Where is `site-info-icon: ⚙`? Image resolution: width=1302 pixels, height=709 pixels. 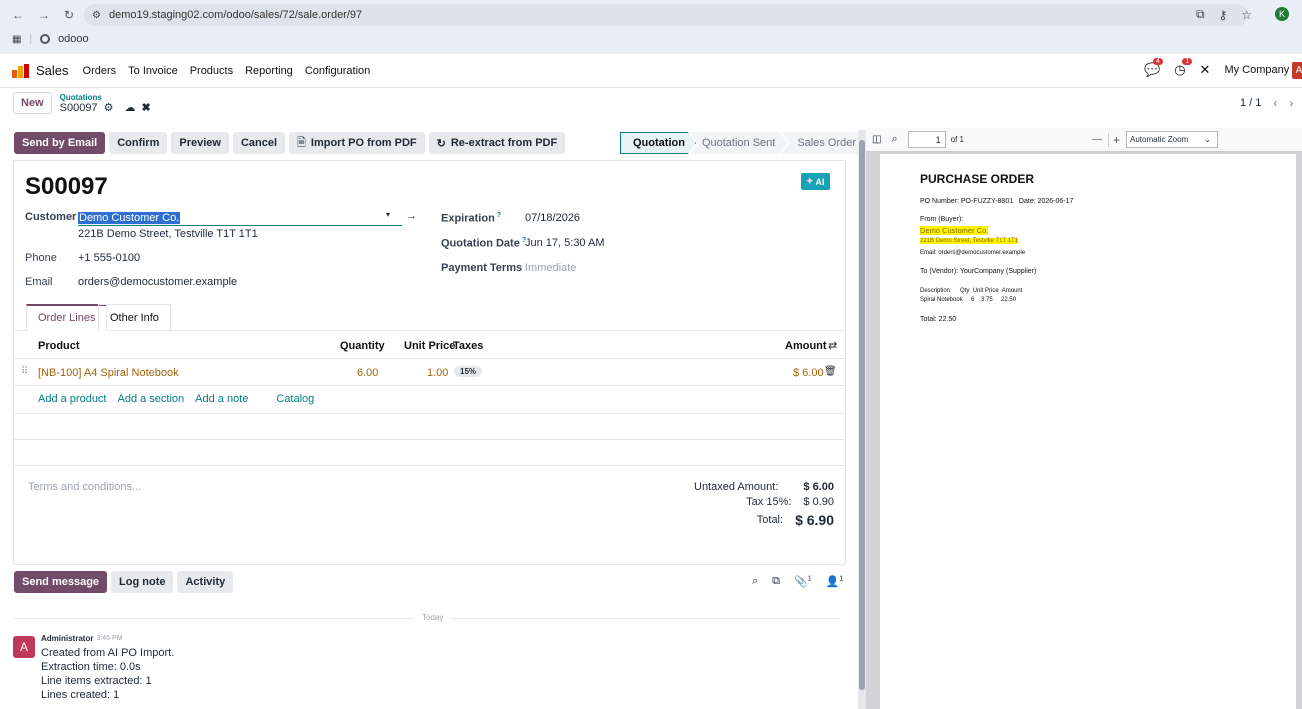 site-info-icon: ⚙ is located at coordinates (96, 15).